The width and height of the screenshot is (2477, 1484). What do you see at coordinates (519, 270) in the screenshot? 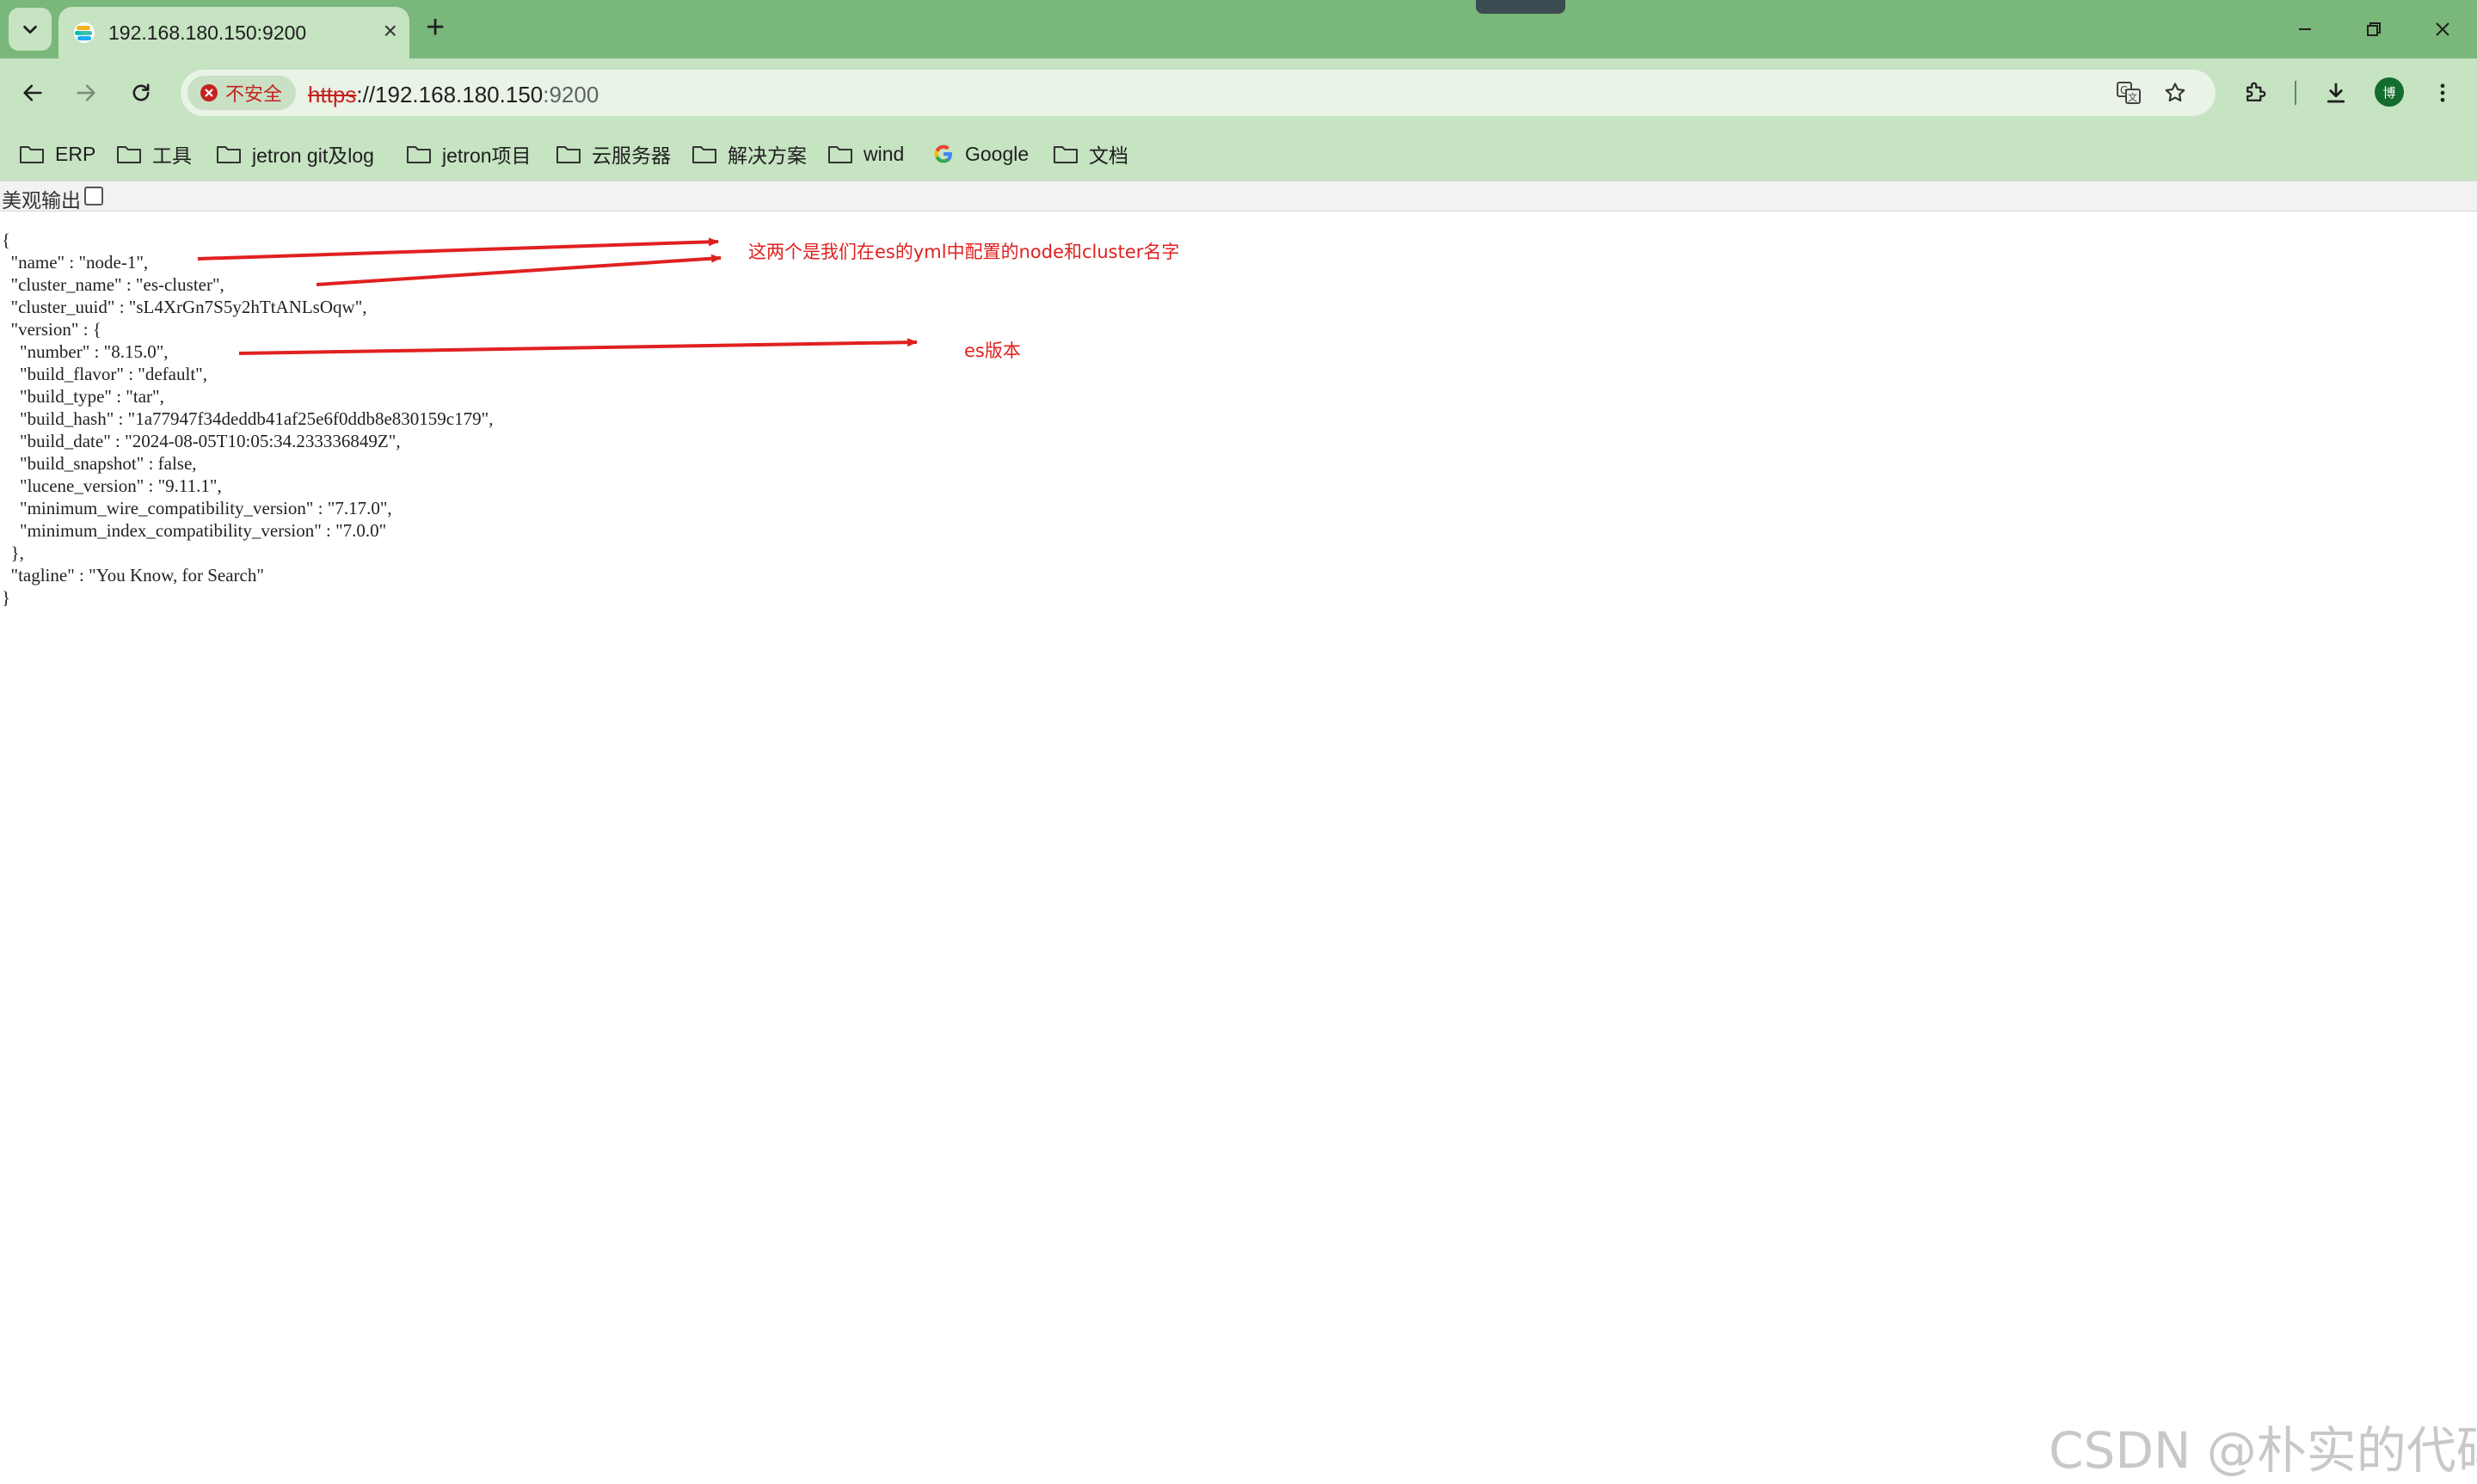
I see `cluster-name-arrow` at bounding box center [519, 270].